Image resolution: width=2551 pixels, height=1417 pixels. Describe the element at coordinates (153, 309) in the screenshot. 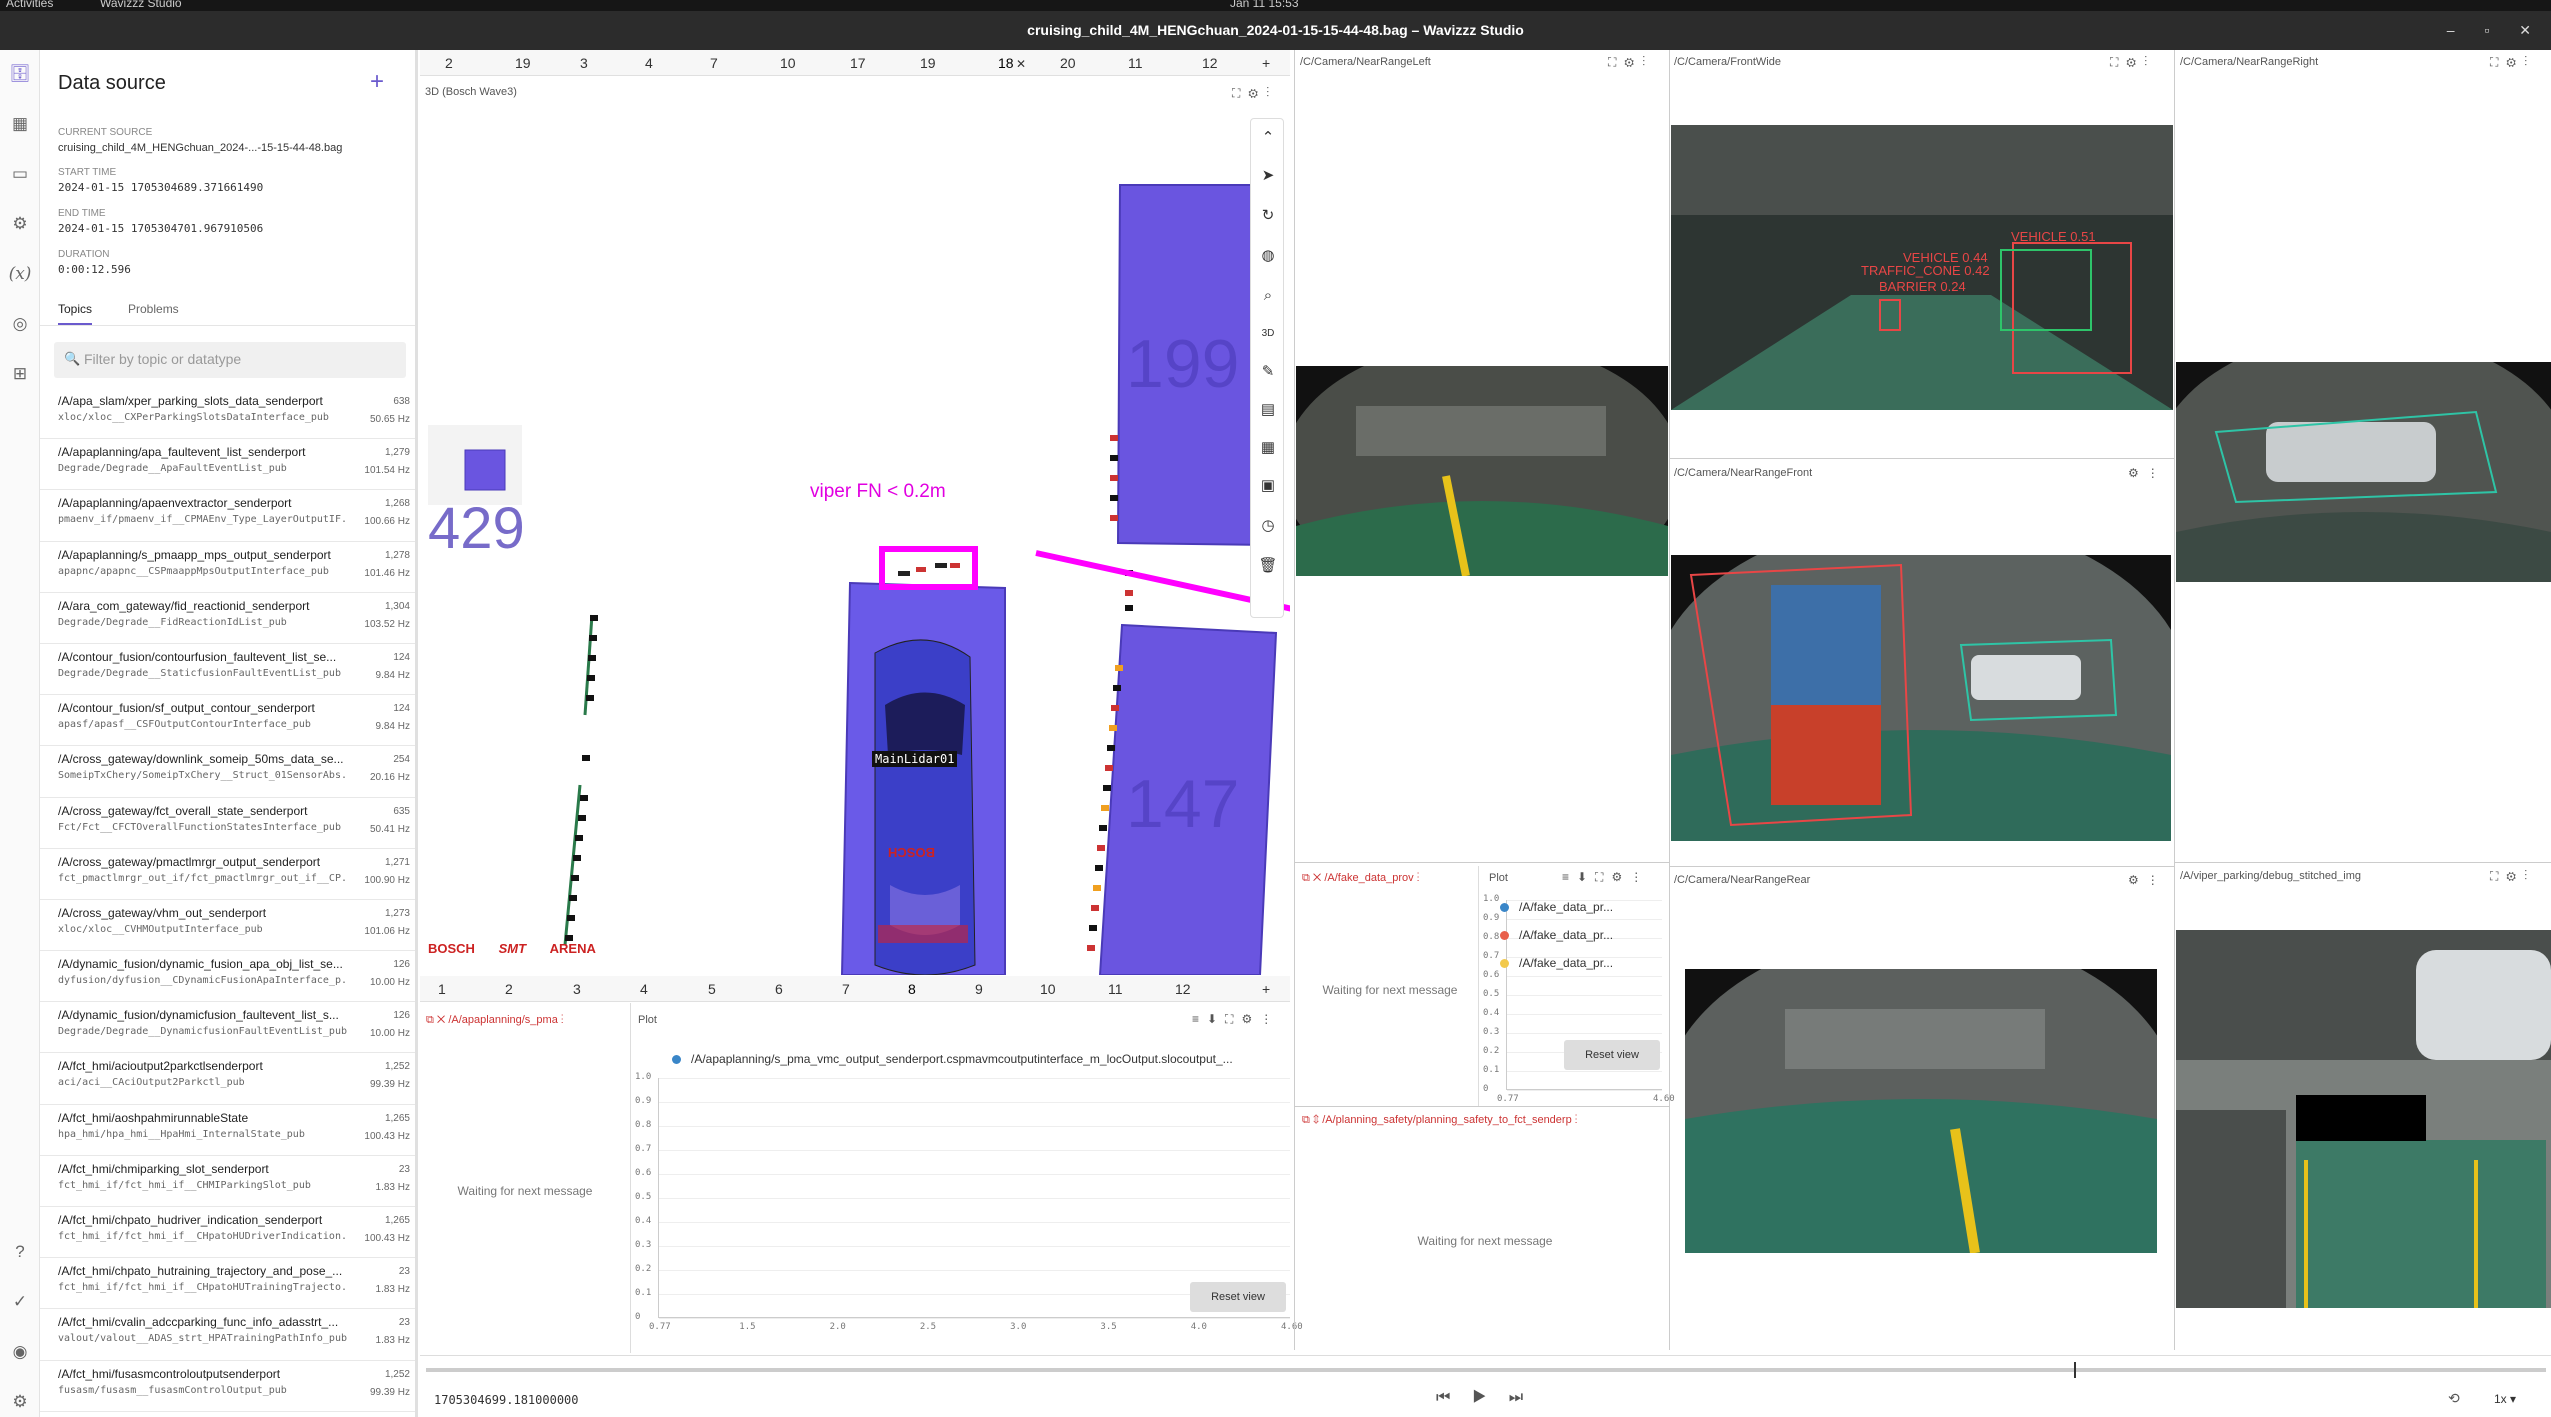

I see `tab-problems: Problems` at that location.